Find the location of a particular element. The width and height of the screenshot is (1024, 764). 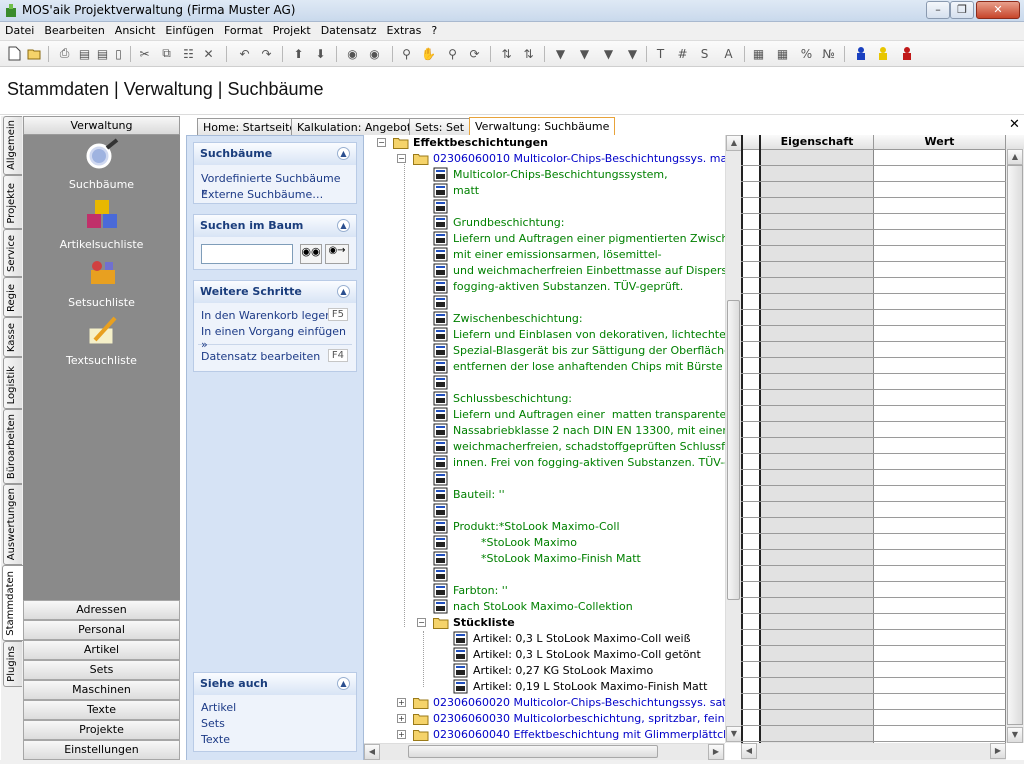

document-icon: ▯ is located at coordinates (118, 53).